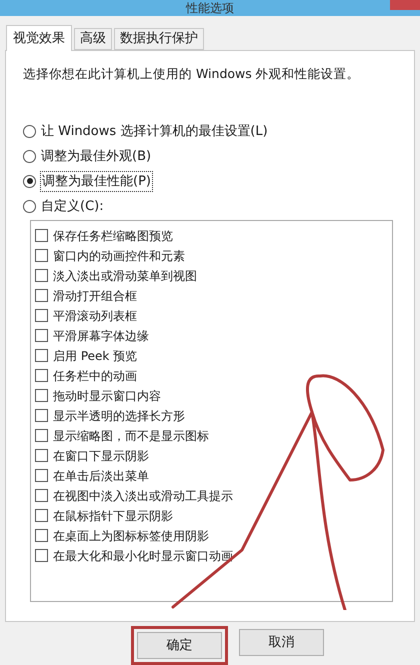 The height and width of the screenshot is (665, 420). What do you see at coordinates (213, 476) in the screenshot?
I see `effect-checkbox-row: 在单击后淡出菜单` at bounding box center [213, 476].